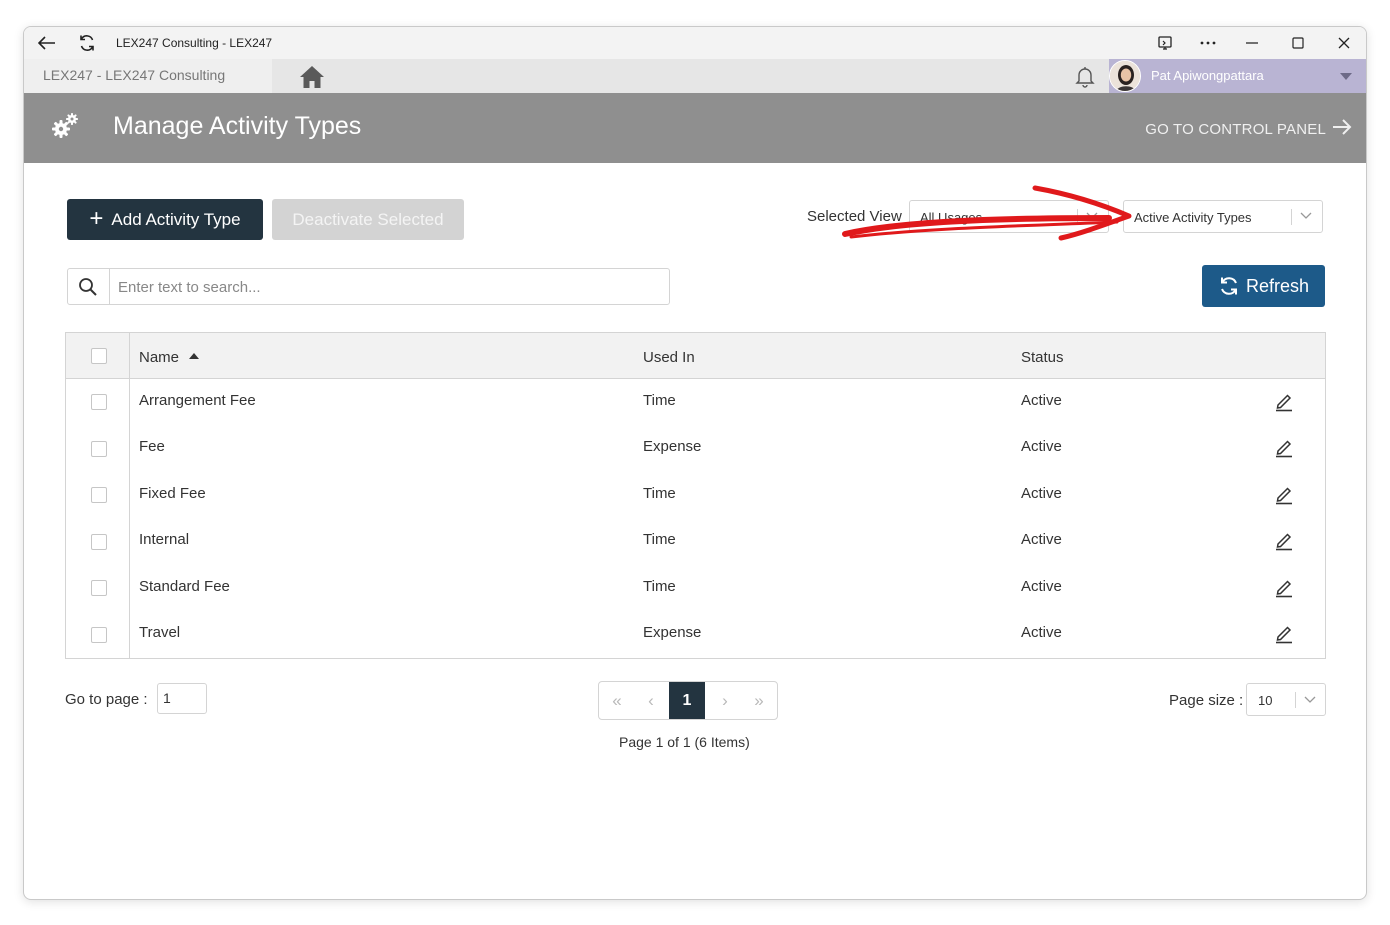 The height and width of the screenshot is (925, 1390). What do you see at coordinates (759, 700) in the screenshot?
I see `last-page-icon: »` at bounding box center [759, 700].